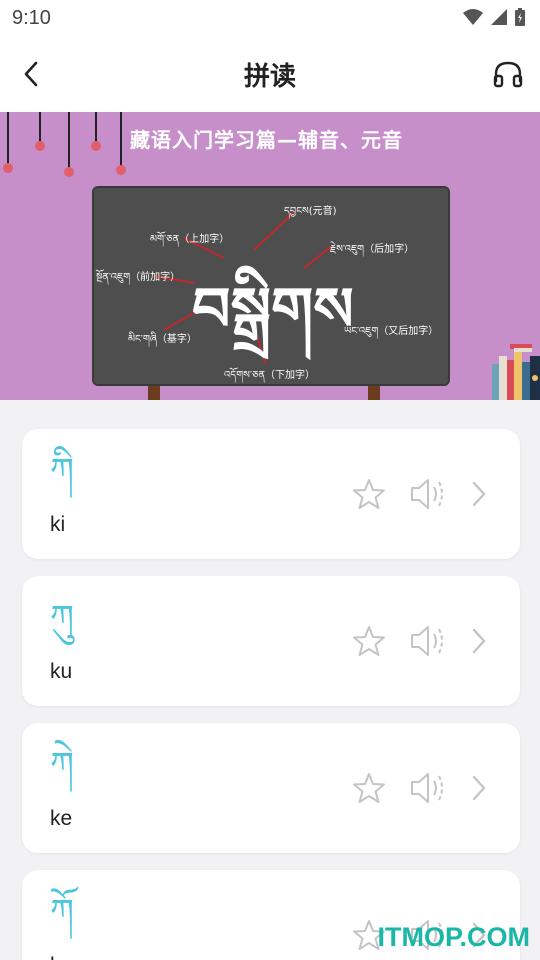 Image resolution: width=540 pixels, height=960 pixels. I want to click on label-subjoined: འདོགས་ཅན（下加字）, so click(270, 375).